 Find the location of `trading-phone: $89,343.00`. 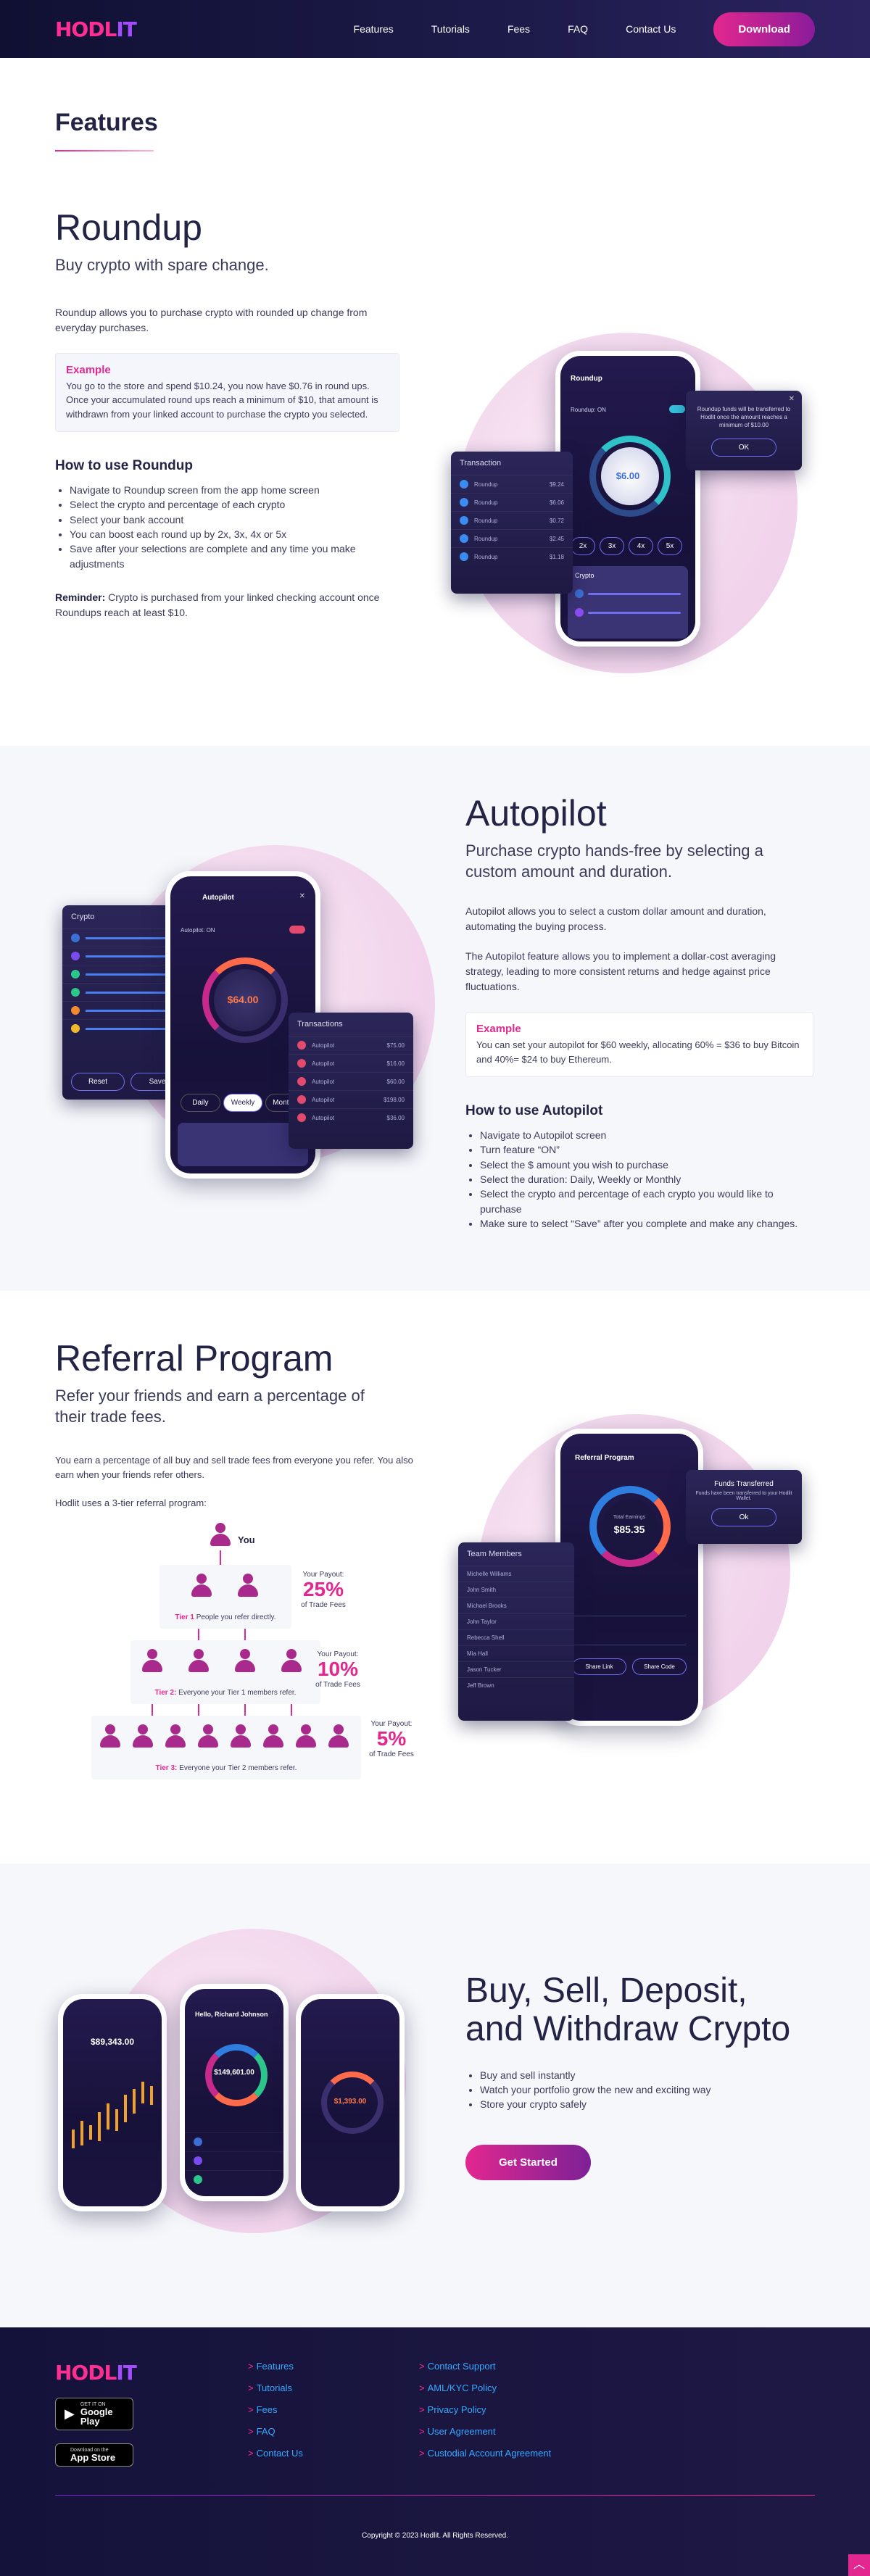

trading-phone: $89,343.00 is located at coordinates (112, 2102).